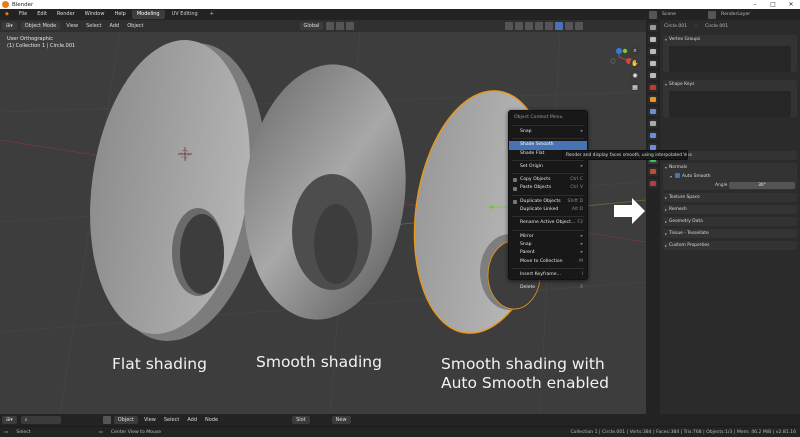  What do you see at coordinates (548, 132) in the screenshot?
I see `menu-item-snap-tools: Snap ▸` at bounding box center [548, 132].